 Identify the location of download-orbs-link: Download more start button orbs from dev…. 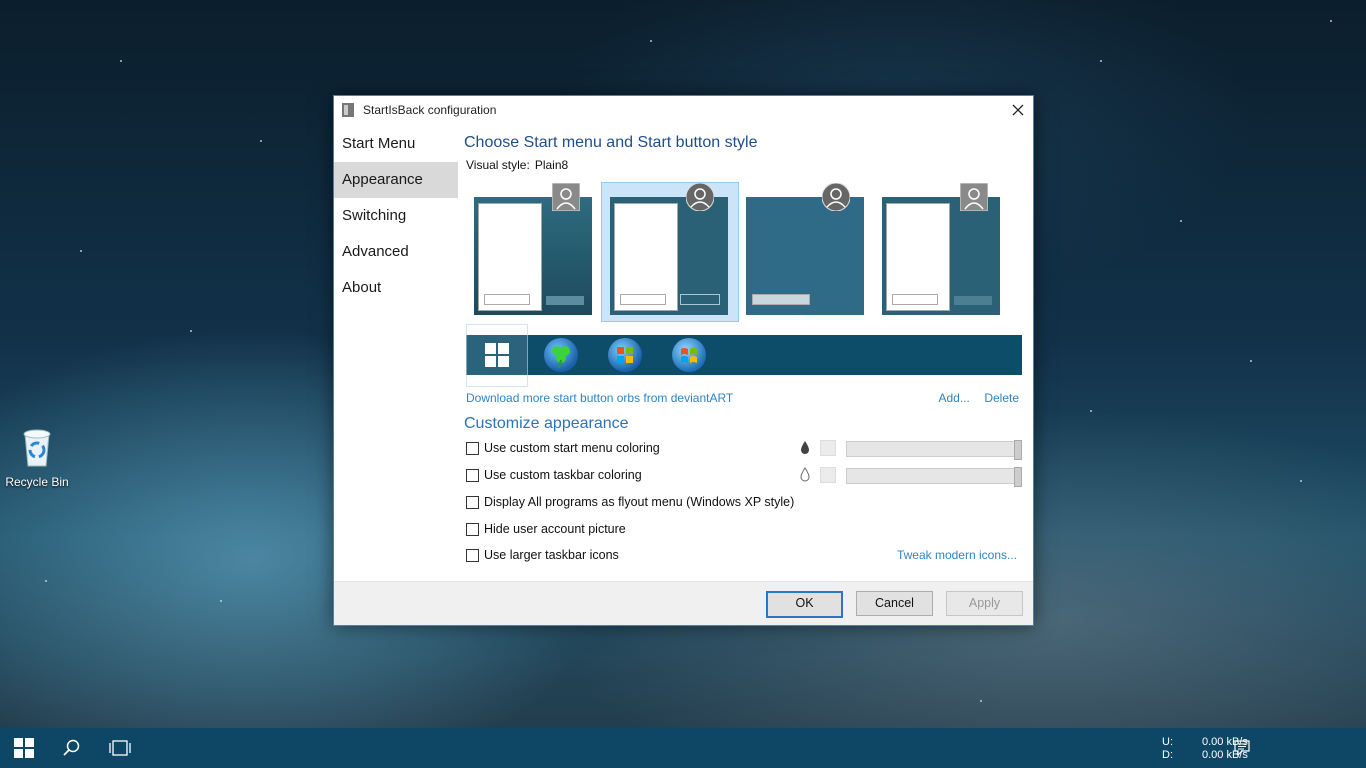
(599, 398).